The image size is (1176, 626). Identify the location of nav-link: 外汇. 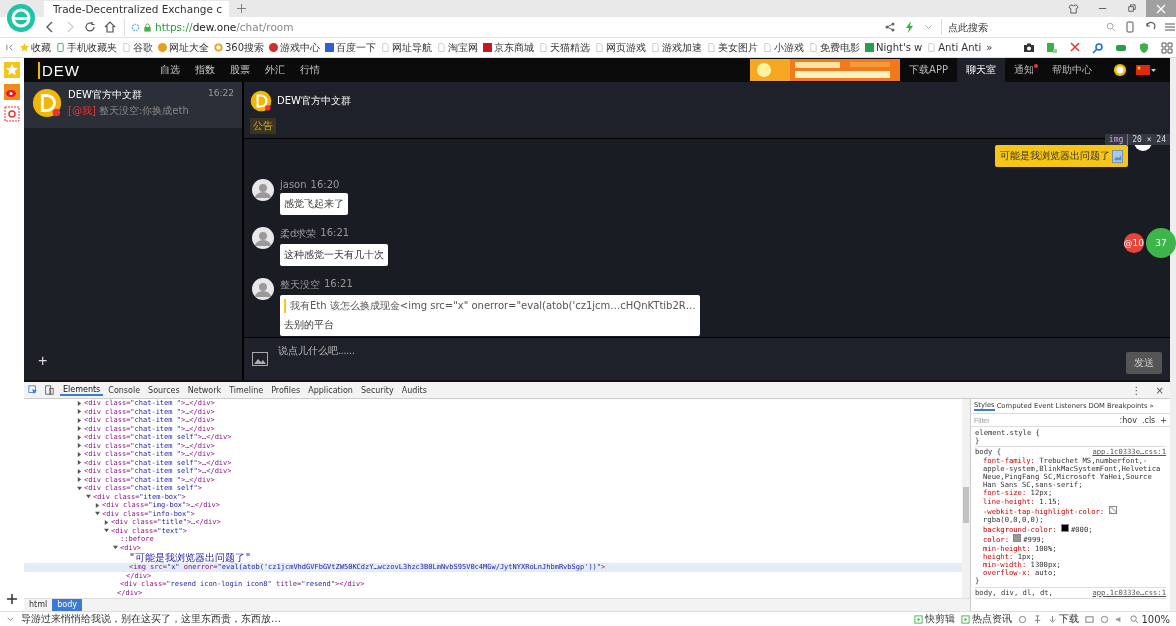
(275, 70).